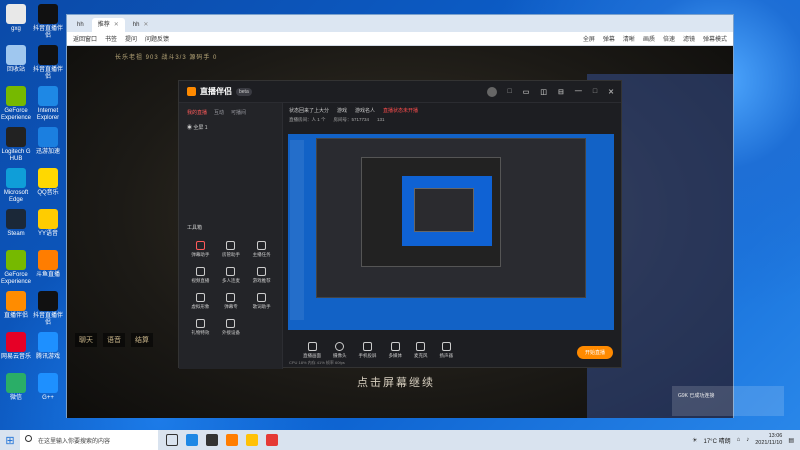  I want to click on desktop-icon: QQ音乐, so click(48, 182).